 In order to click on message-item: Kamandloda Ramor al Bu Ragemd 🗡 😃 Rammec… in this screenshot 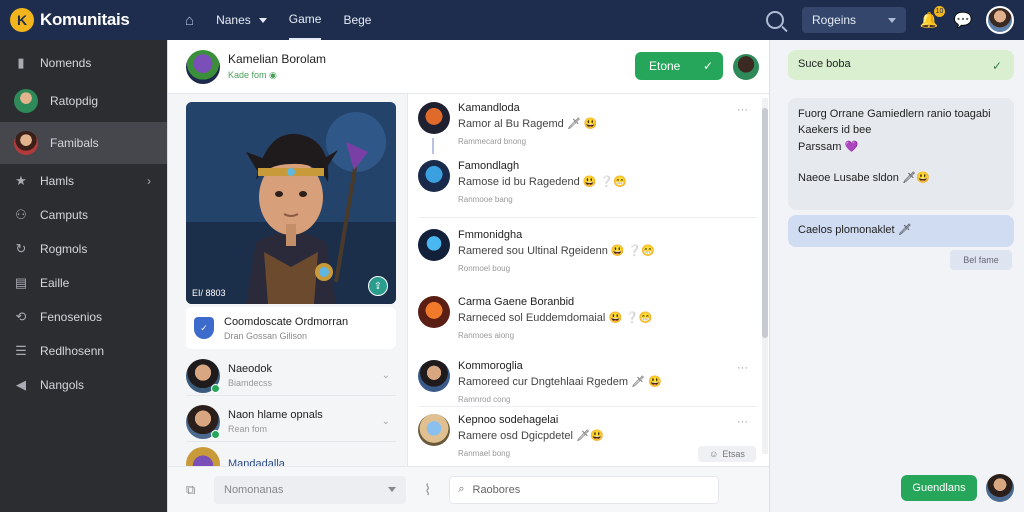, I will do `click(583, 124)`.